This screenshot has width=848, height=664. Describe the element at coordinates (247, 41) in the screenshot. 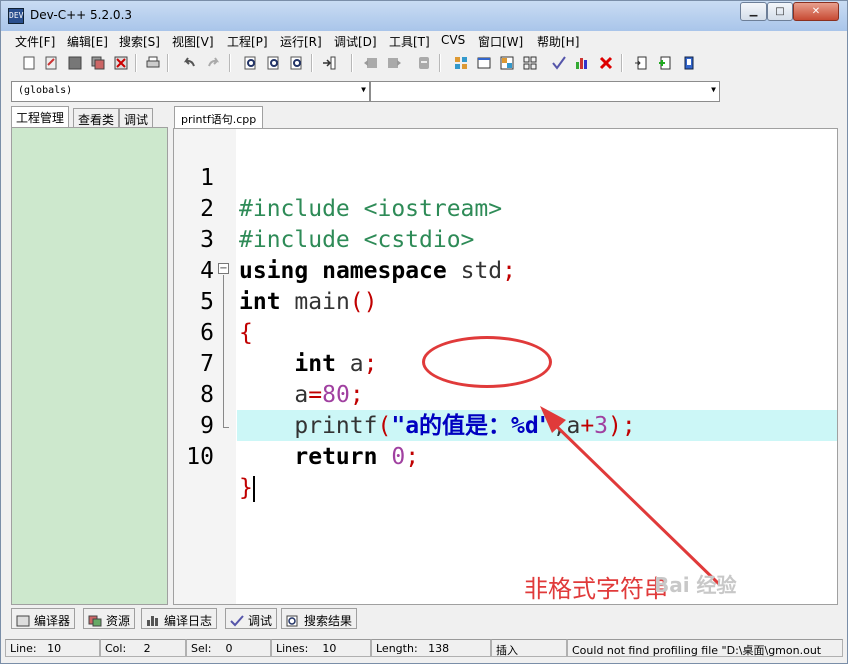

I see `menu-project: 工程[P]` at that location.